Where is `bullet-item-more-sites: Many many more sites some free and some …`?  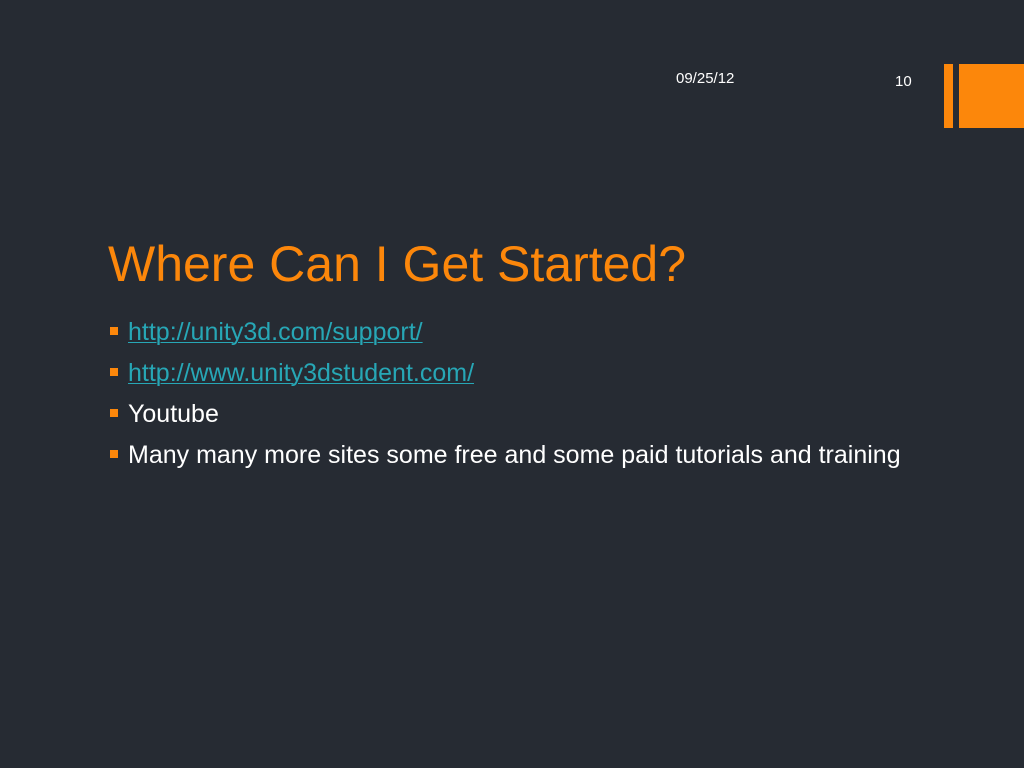
bullet-item-more-sites: Many many more sites some free and some … is located at coordinates (518, 455).